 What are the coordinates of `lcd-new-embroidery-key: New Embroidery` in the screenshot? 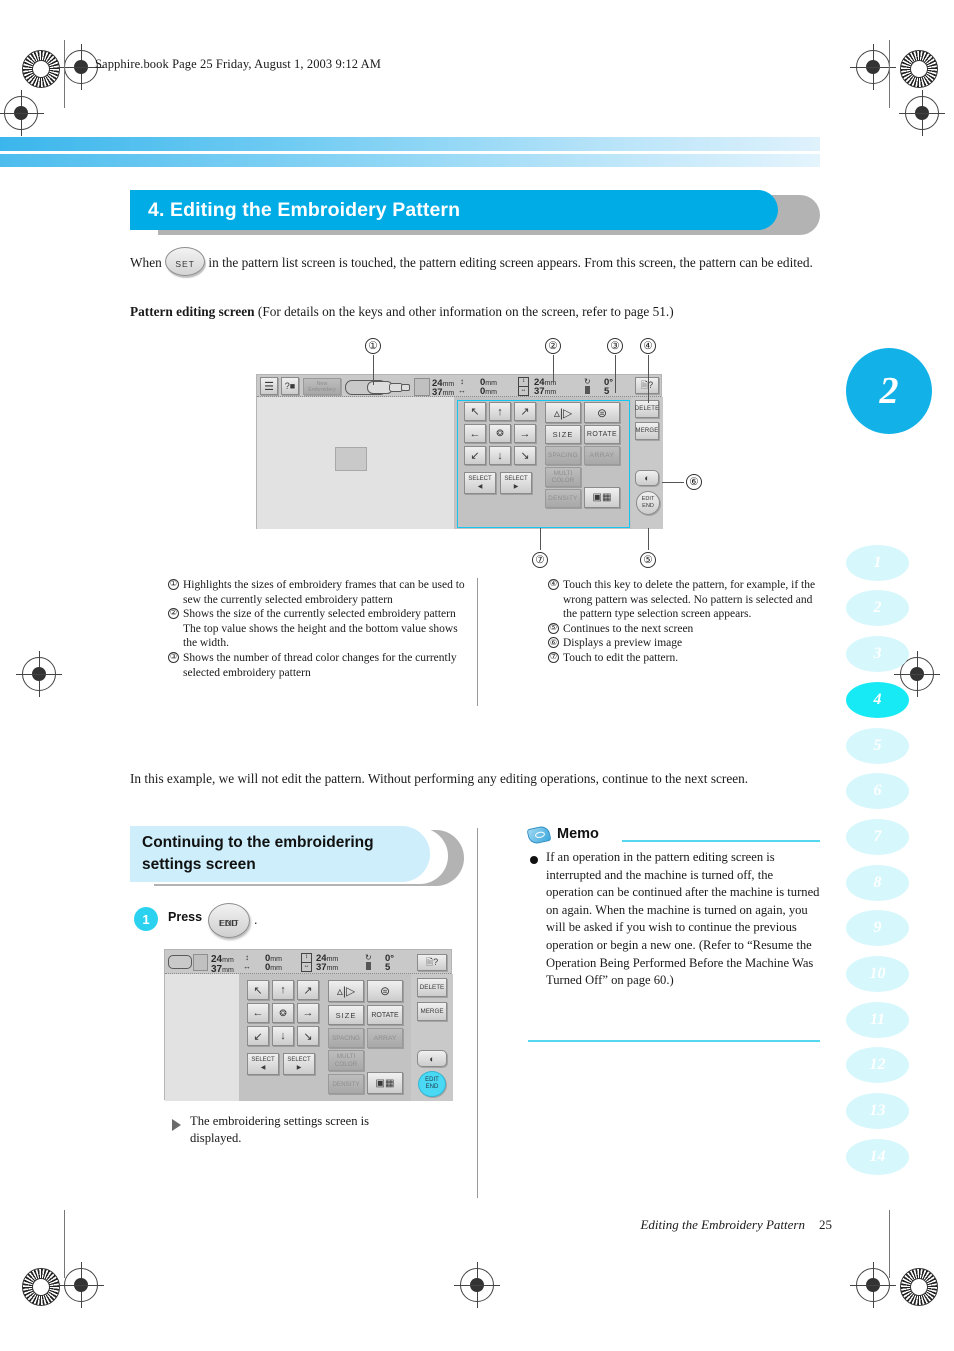 It's located at (322, 386).